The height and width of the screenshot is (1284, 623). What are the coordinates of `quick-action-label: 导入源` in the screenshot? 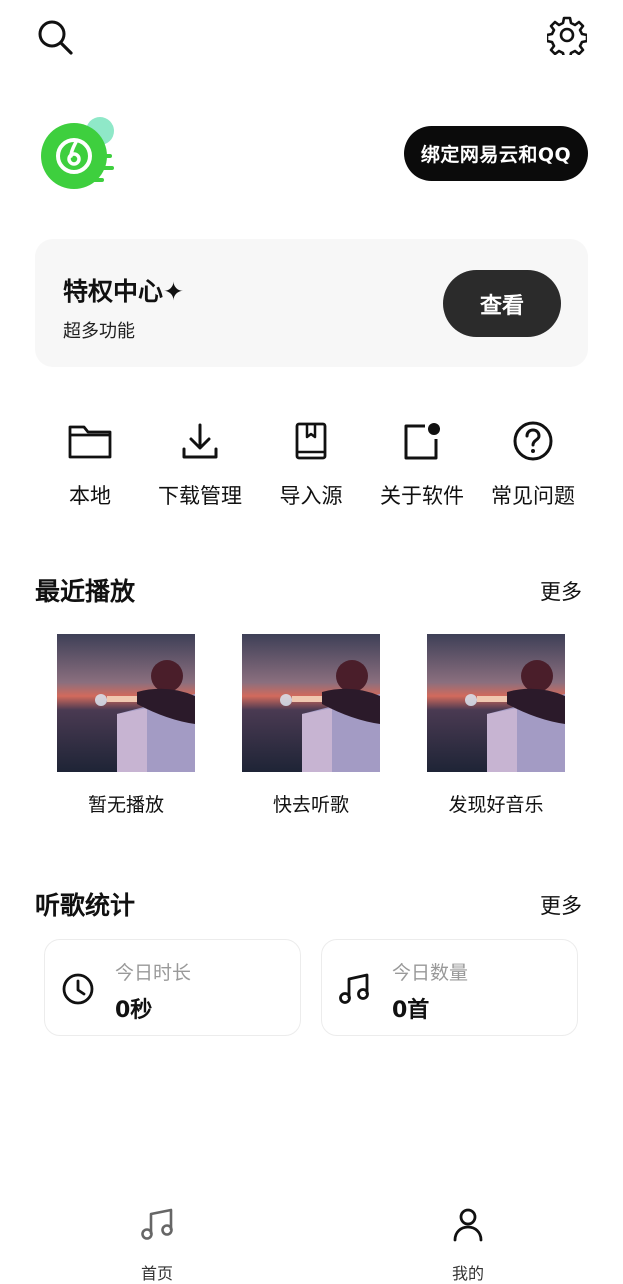 It's located at (311, 496).